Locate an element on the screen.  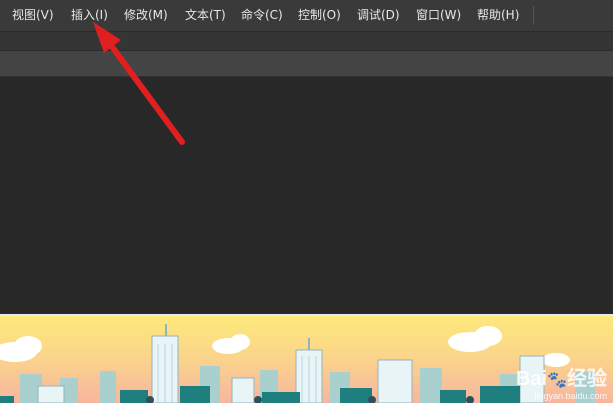
cloud-group is located at coordinates (285, 346).